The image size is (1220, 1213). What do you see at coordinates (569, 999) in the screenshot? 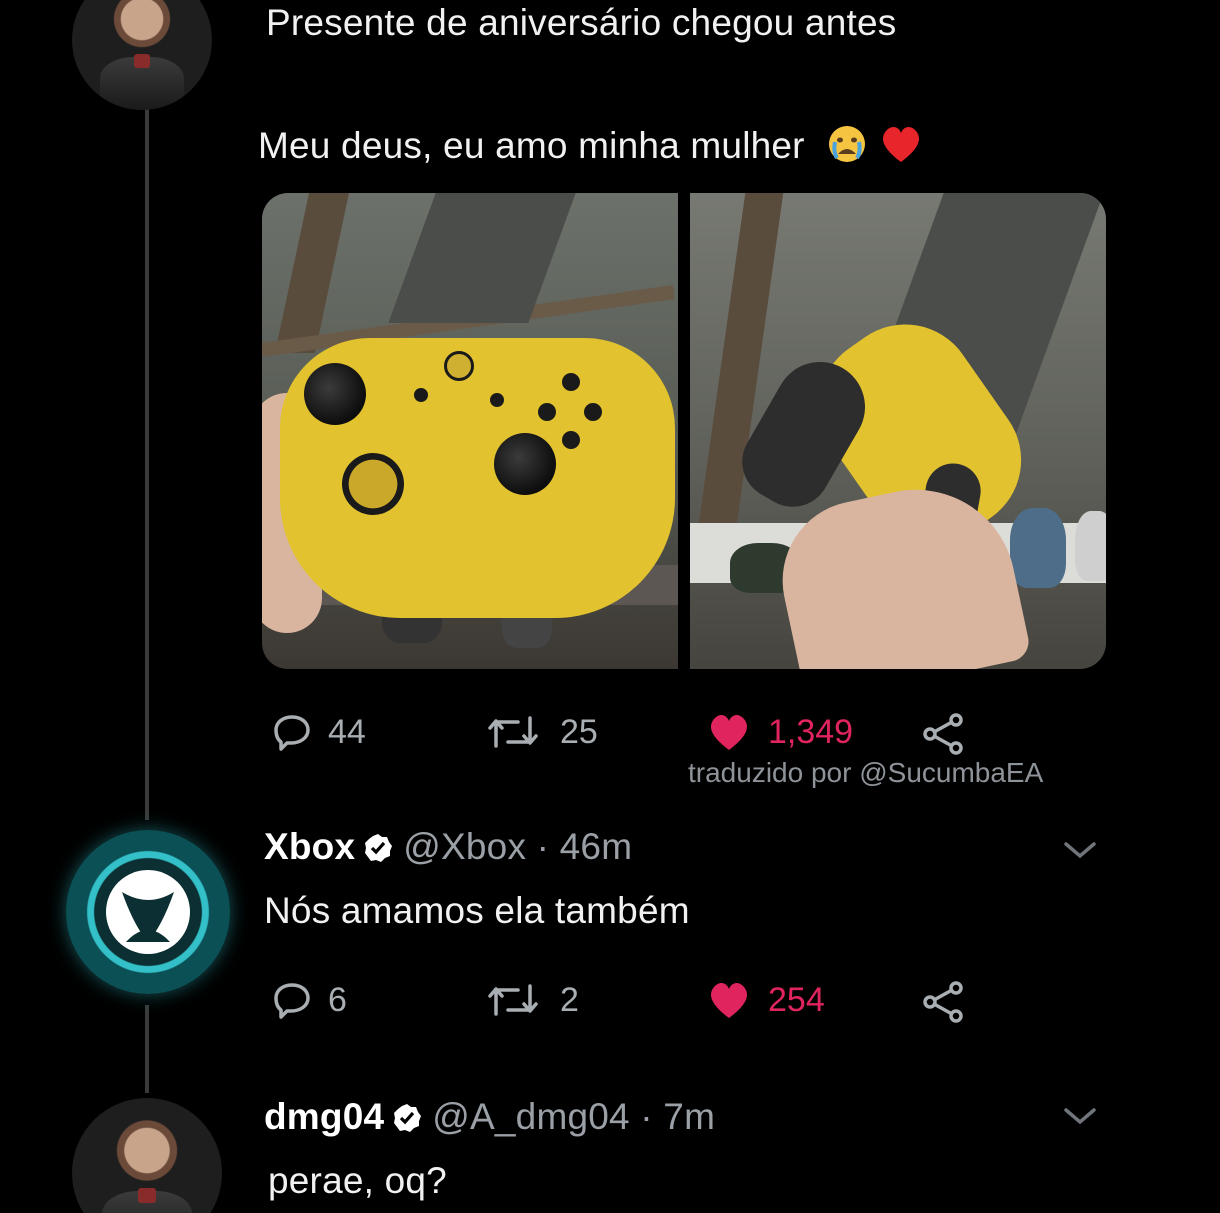
I see `retweet-count: 2` at bounding box center [569, 999].